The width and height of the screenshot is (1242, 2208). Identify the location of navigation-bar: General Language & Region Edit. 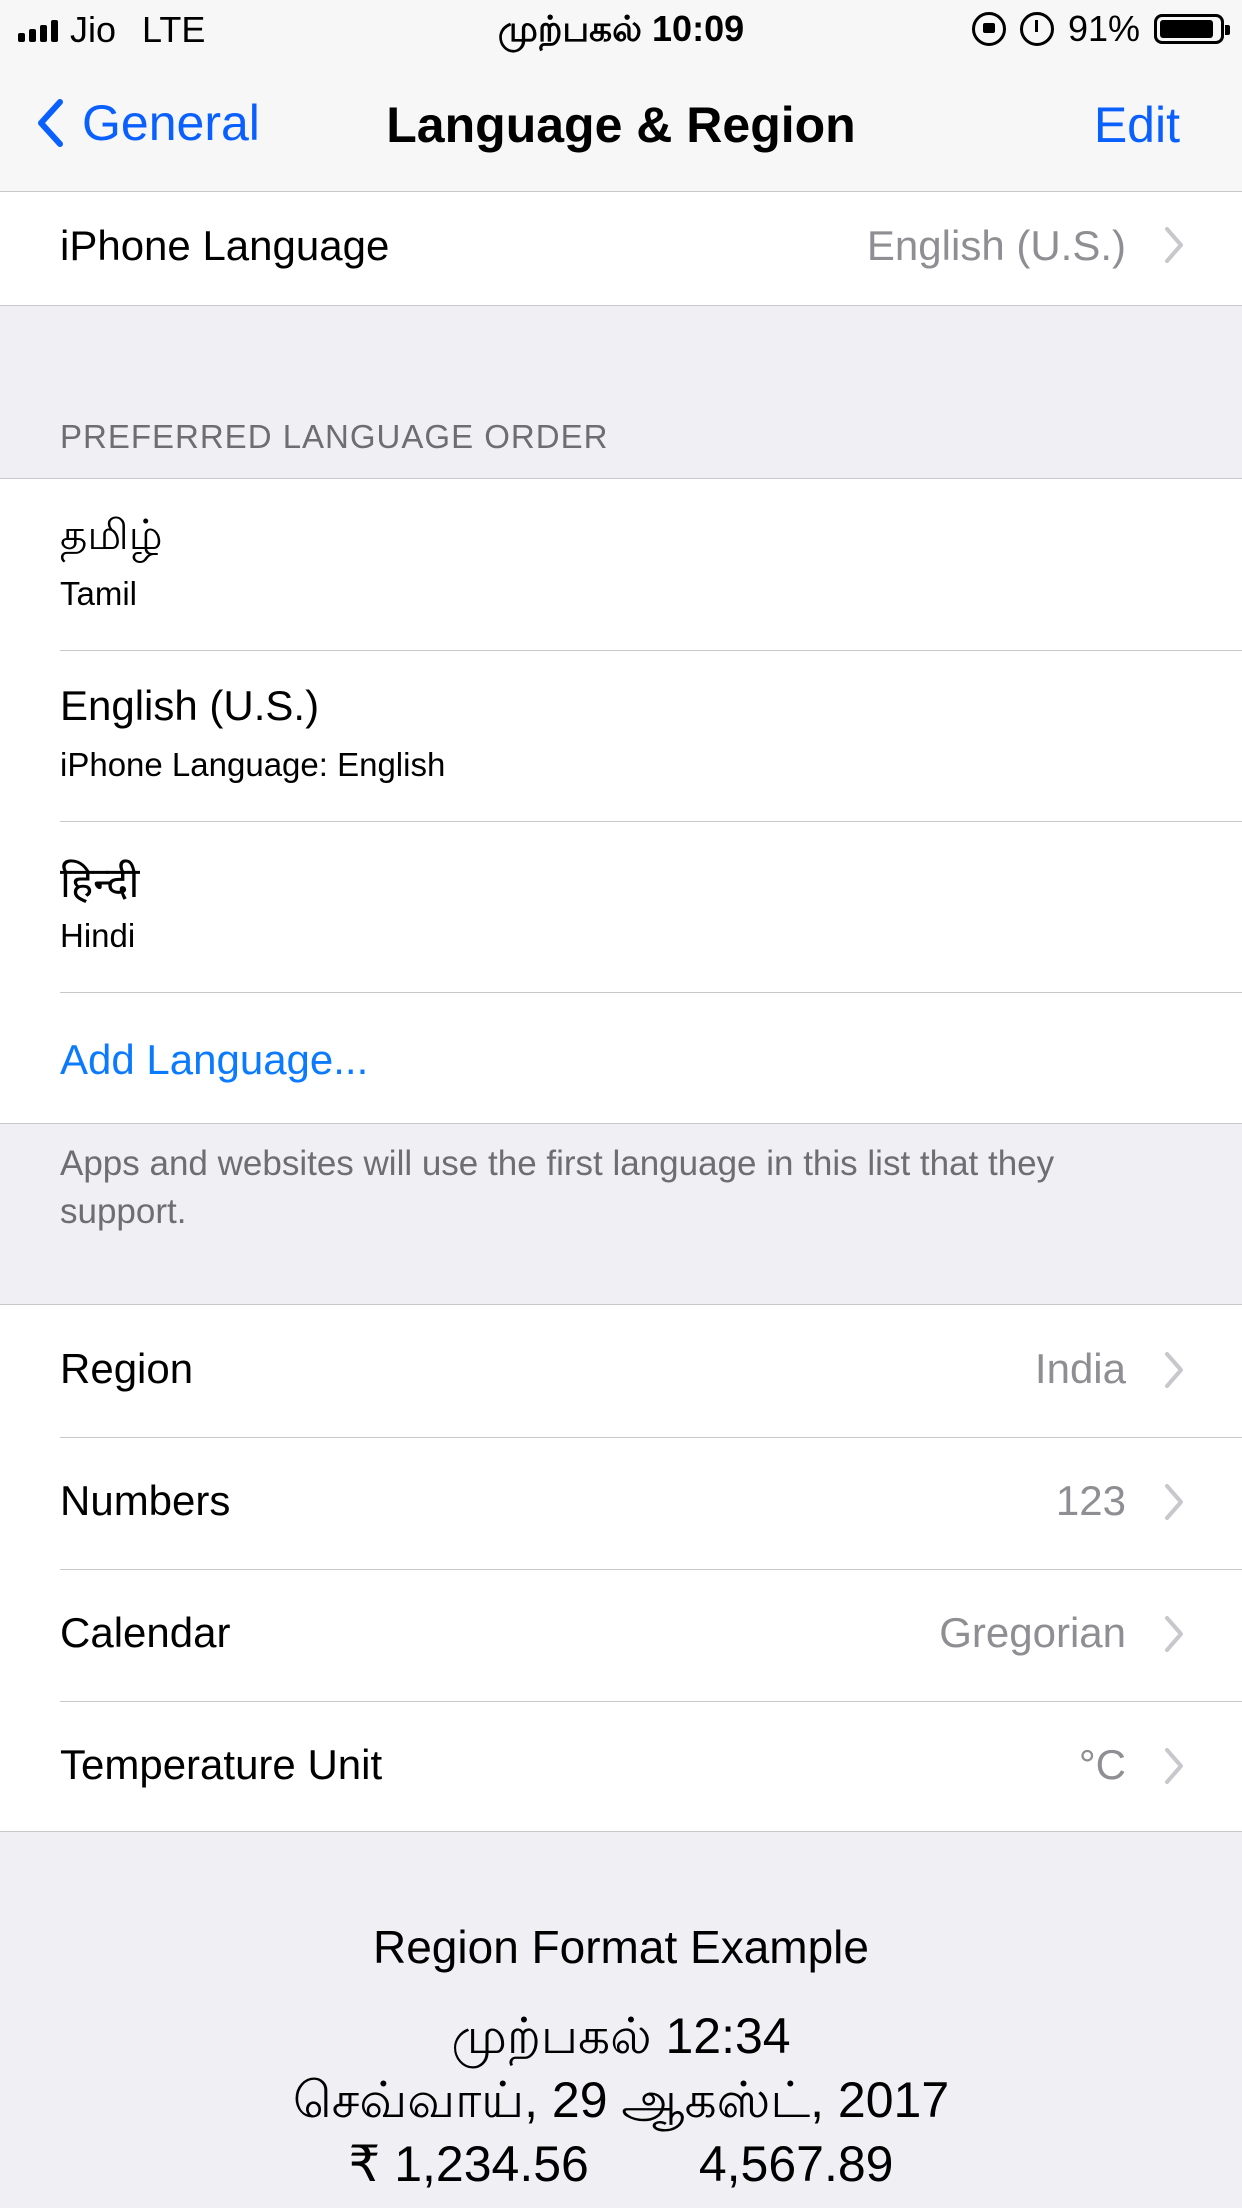
(621, 126).